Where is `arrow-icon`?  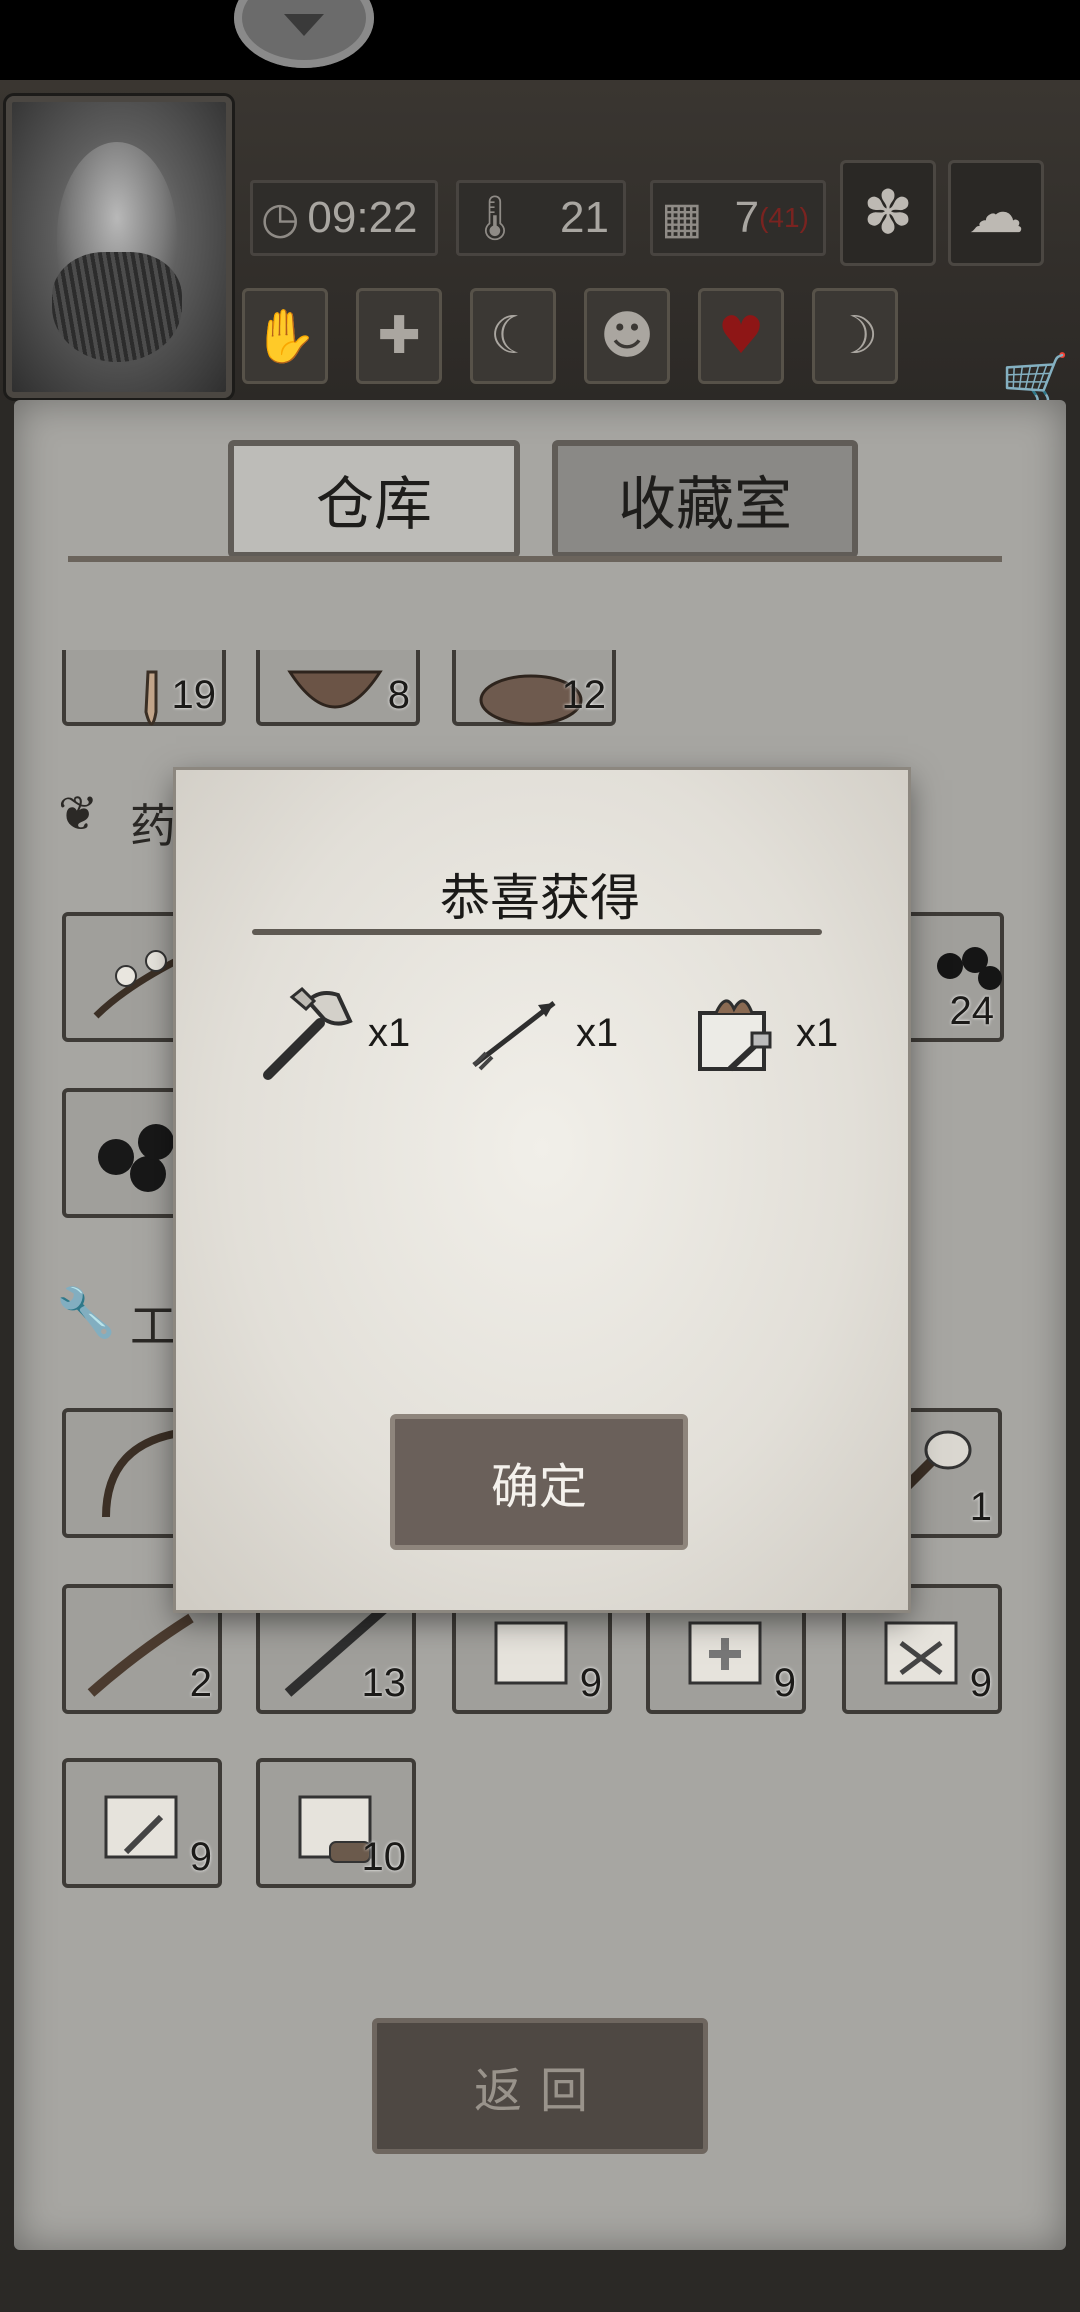
arrow-icon is located at coordinates (514, 1036).